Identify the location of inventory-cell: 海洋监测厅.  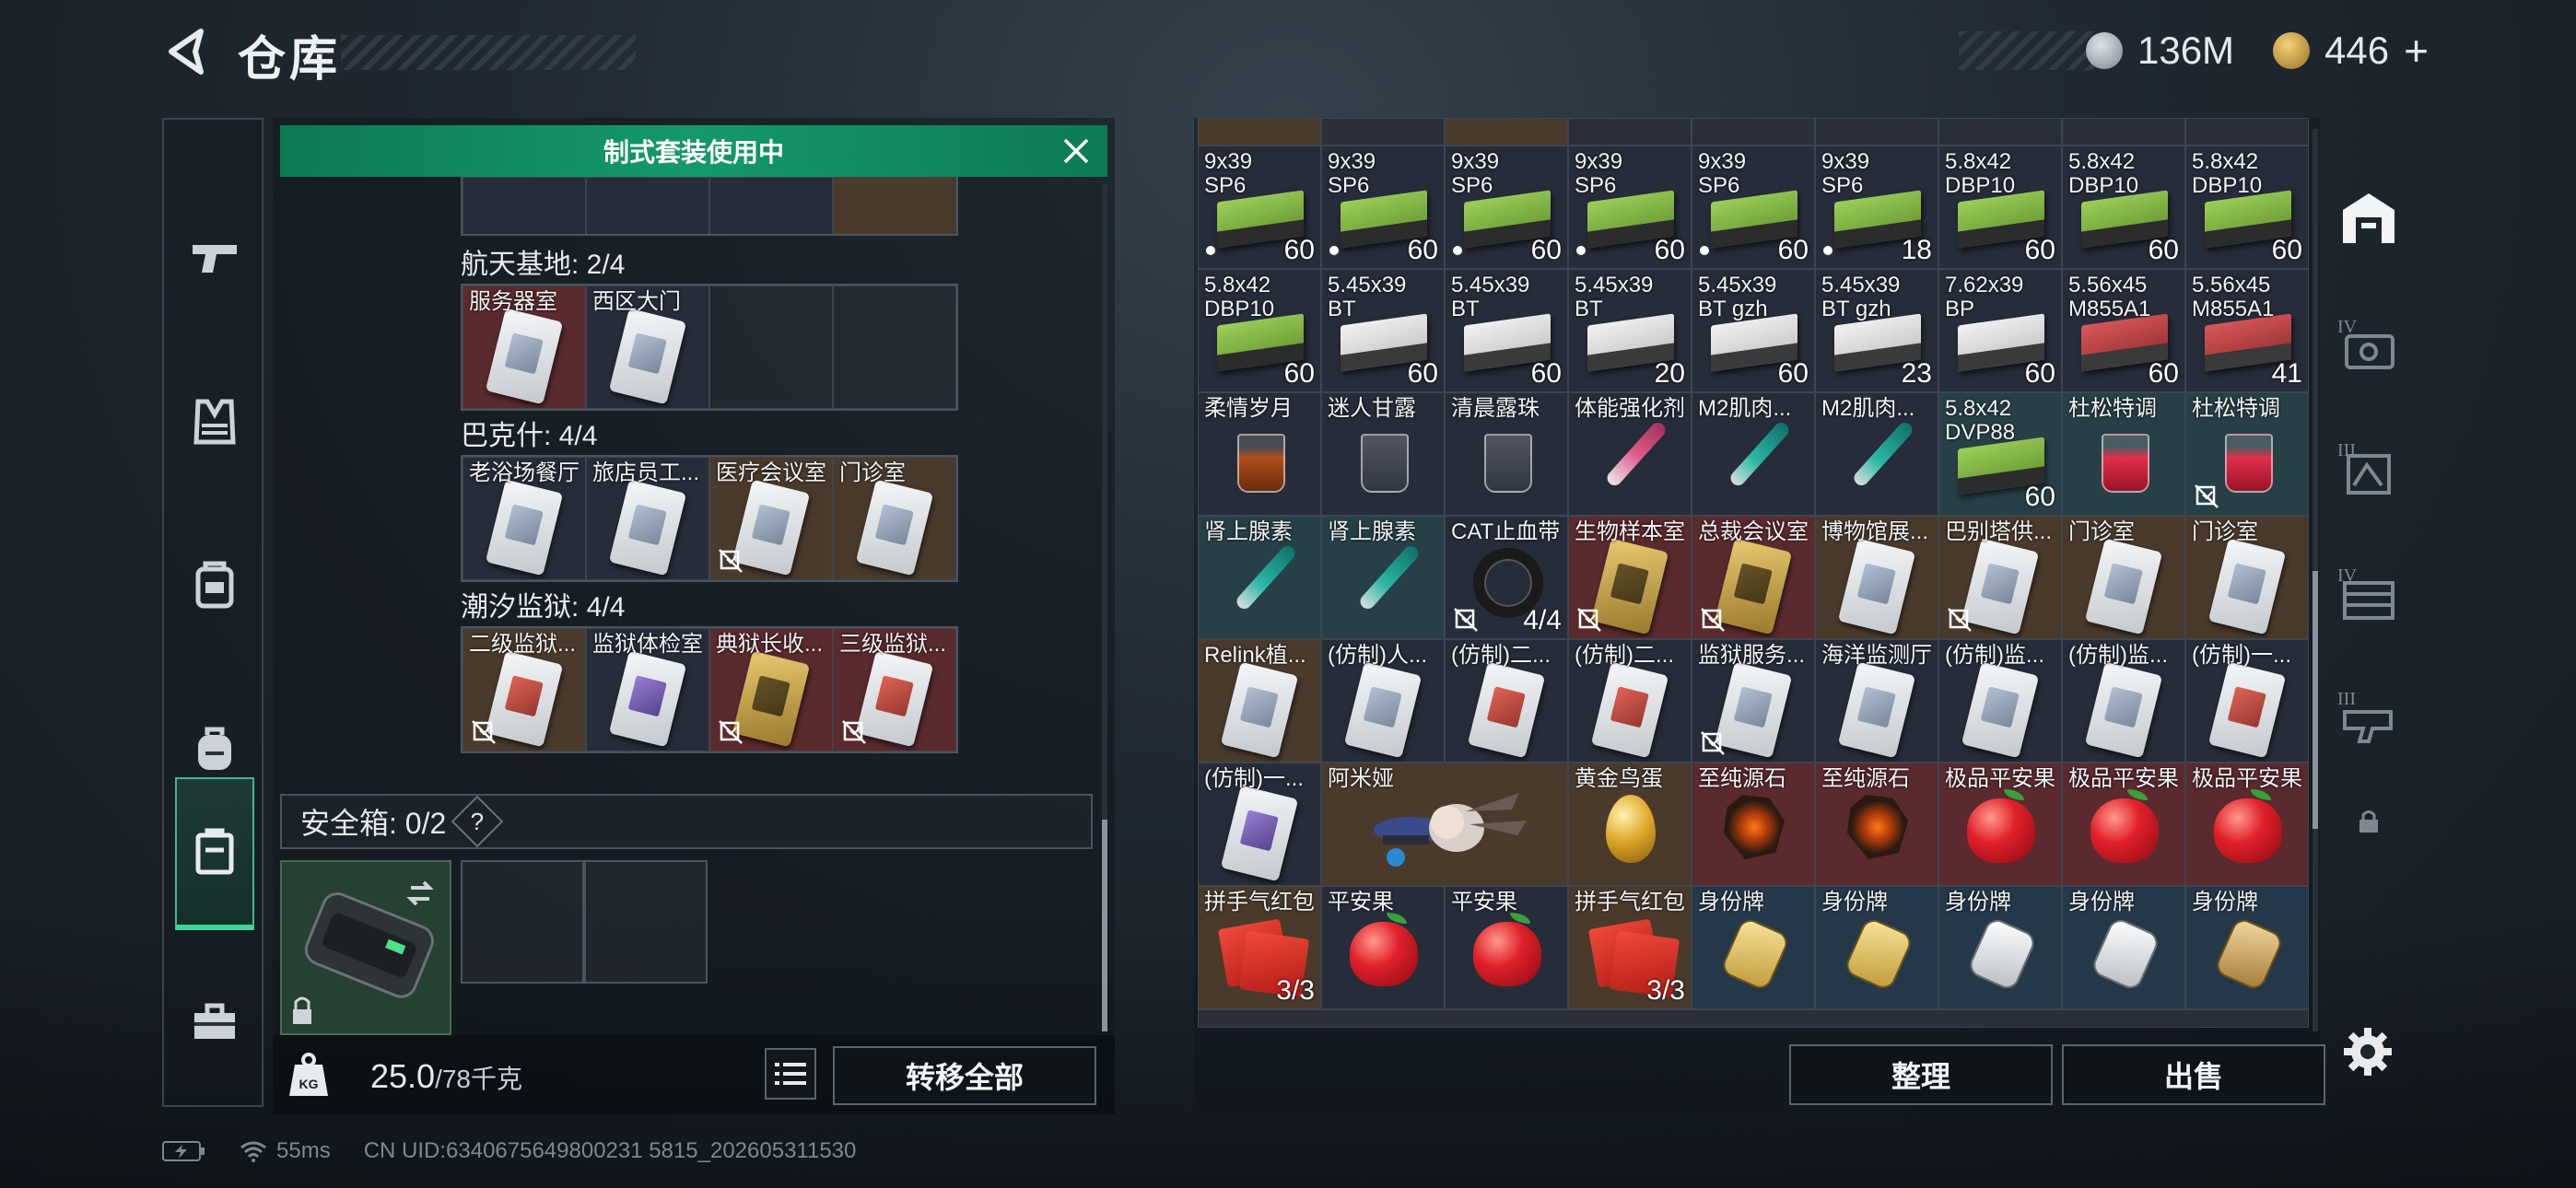
(1876, 701).